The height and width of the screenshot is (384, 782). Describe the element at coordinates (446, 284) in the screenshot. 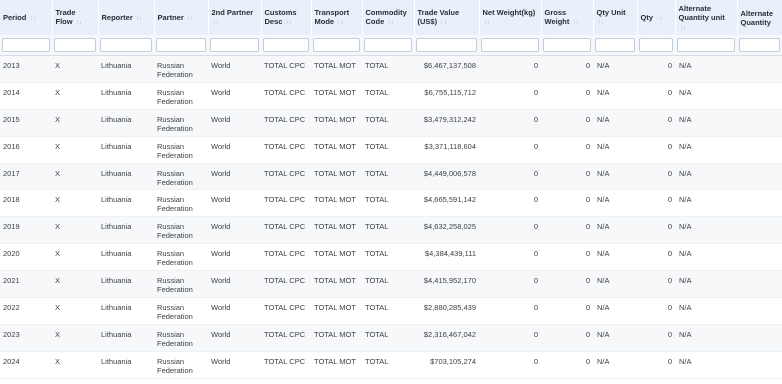

I see `table-cell: $4,415,952,170` at that location.